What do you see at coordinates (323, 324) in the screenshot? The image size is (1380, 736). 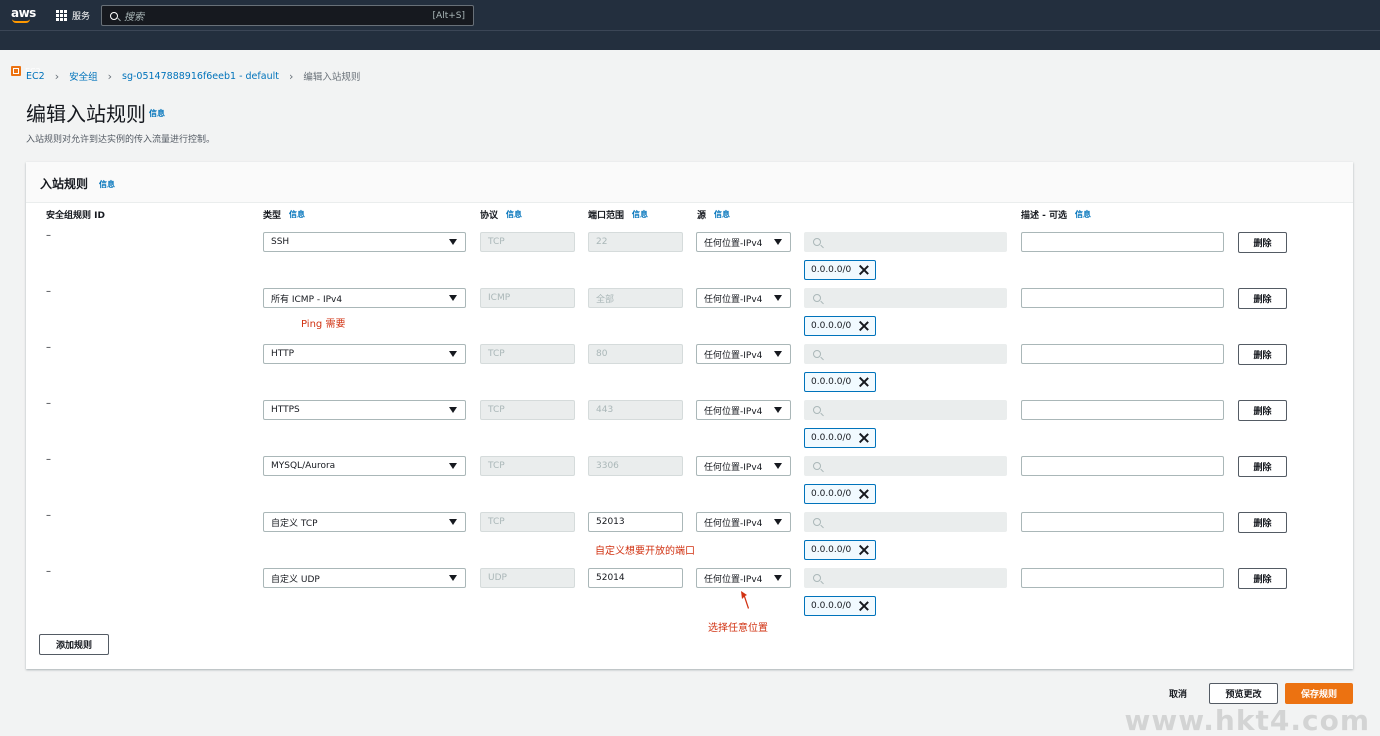 I see `annotation-ping: Ping 需要` at bounding box center [323, 324].